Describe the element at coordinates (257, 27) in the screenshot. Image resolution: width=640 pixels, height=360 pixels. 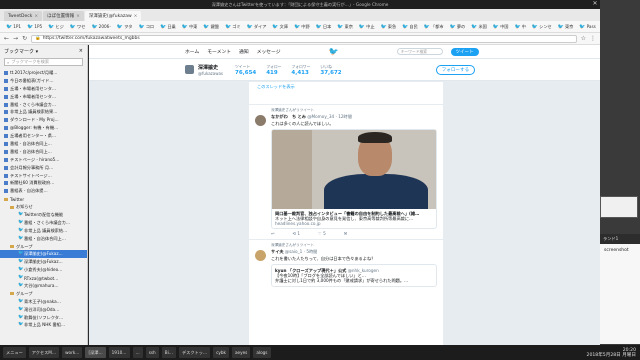
I see `bookmark-item: 🐦 ダイア` at that location.